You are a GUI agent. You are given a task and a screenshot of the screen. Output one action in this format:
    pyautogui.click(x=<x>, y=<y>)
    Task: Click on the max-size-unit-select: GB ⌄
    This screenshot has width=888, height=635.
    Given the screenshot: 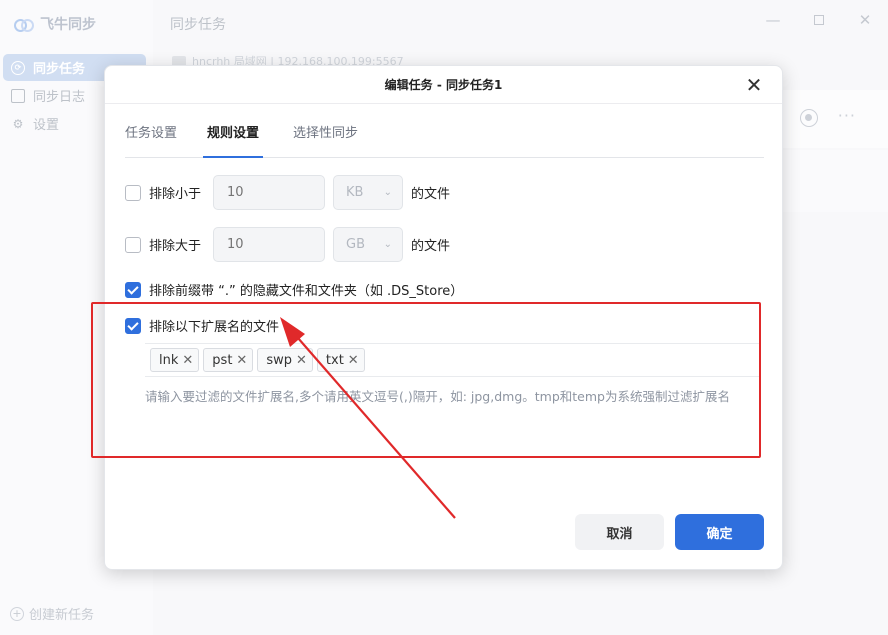 What is the action you would take?
    pyautogui.click(x=368, y=244)
    